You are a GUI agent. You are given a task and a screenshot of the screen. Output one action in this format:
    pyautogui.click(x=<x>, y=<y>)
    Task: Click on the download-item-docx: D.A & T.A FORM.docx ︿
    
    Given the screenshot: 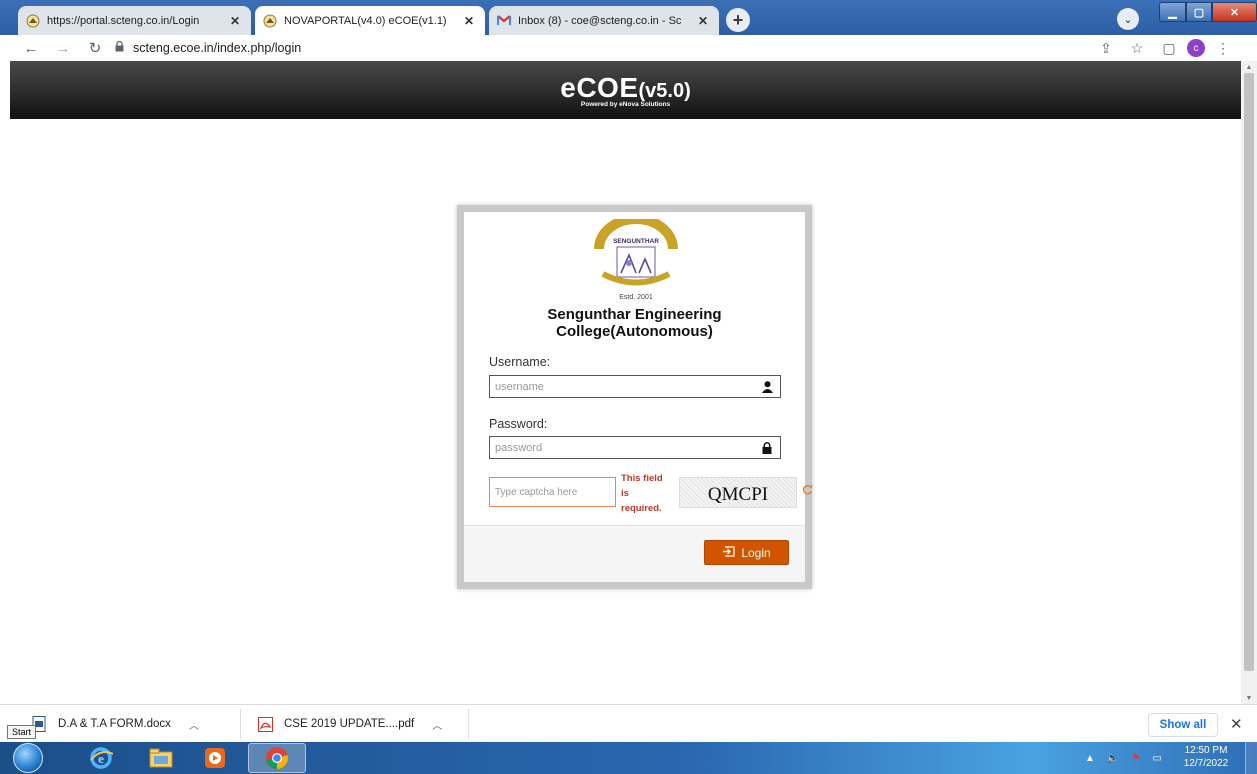 What is the action you would take?
    pyautogui.click(x=114, y=724)
    